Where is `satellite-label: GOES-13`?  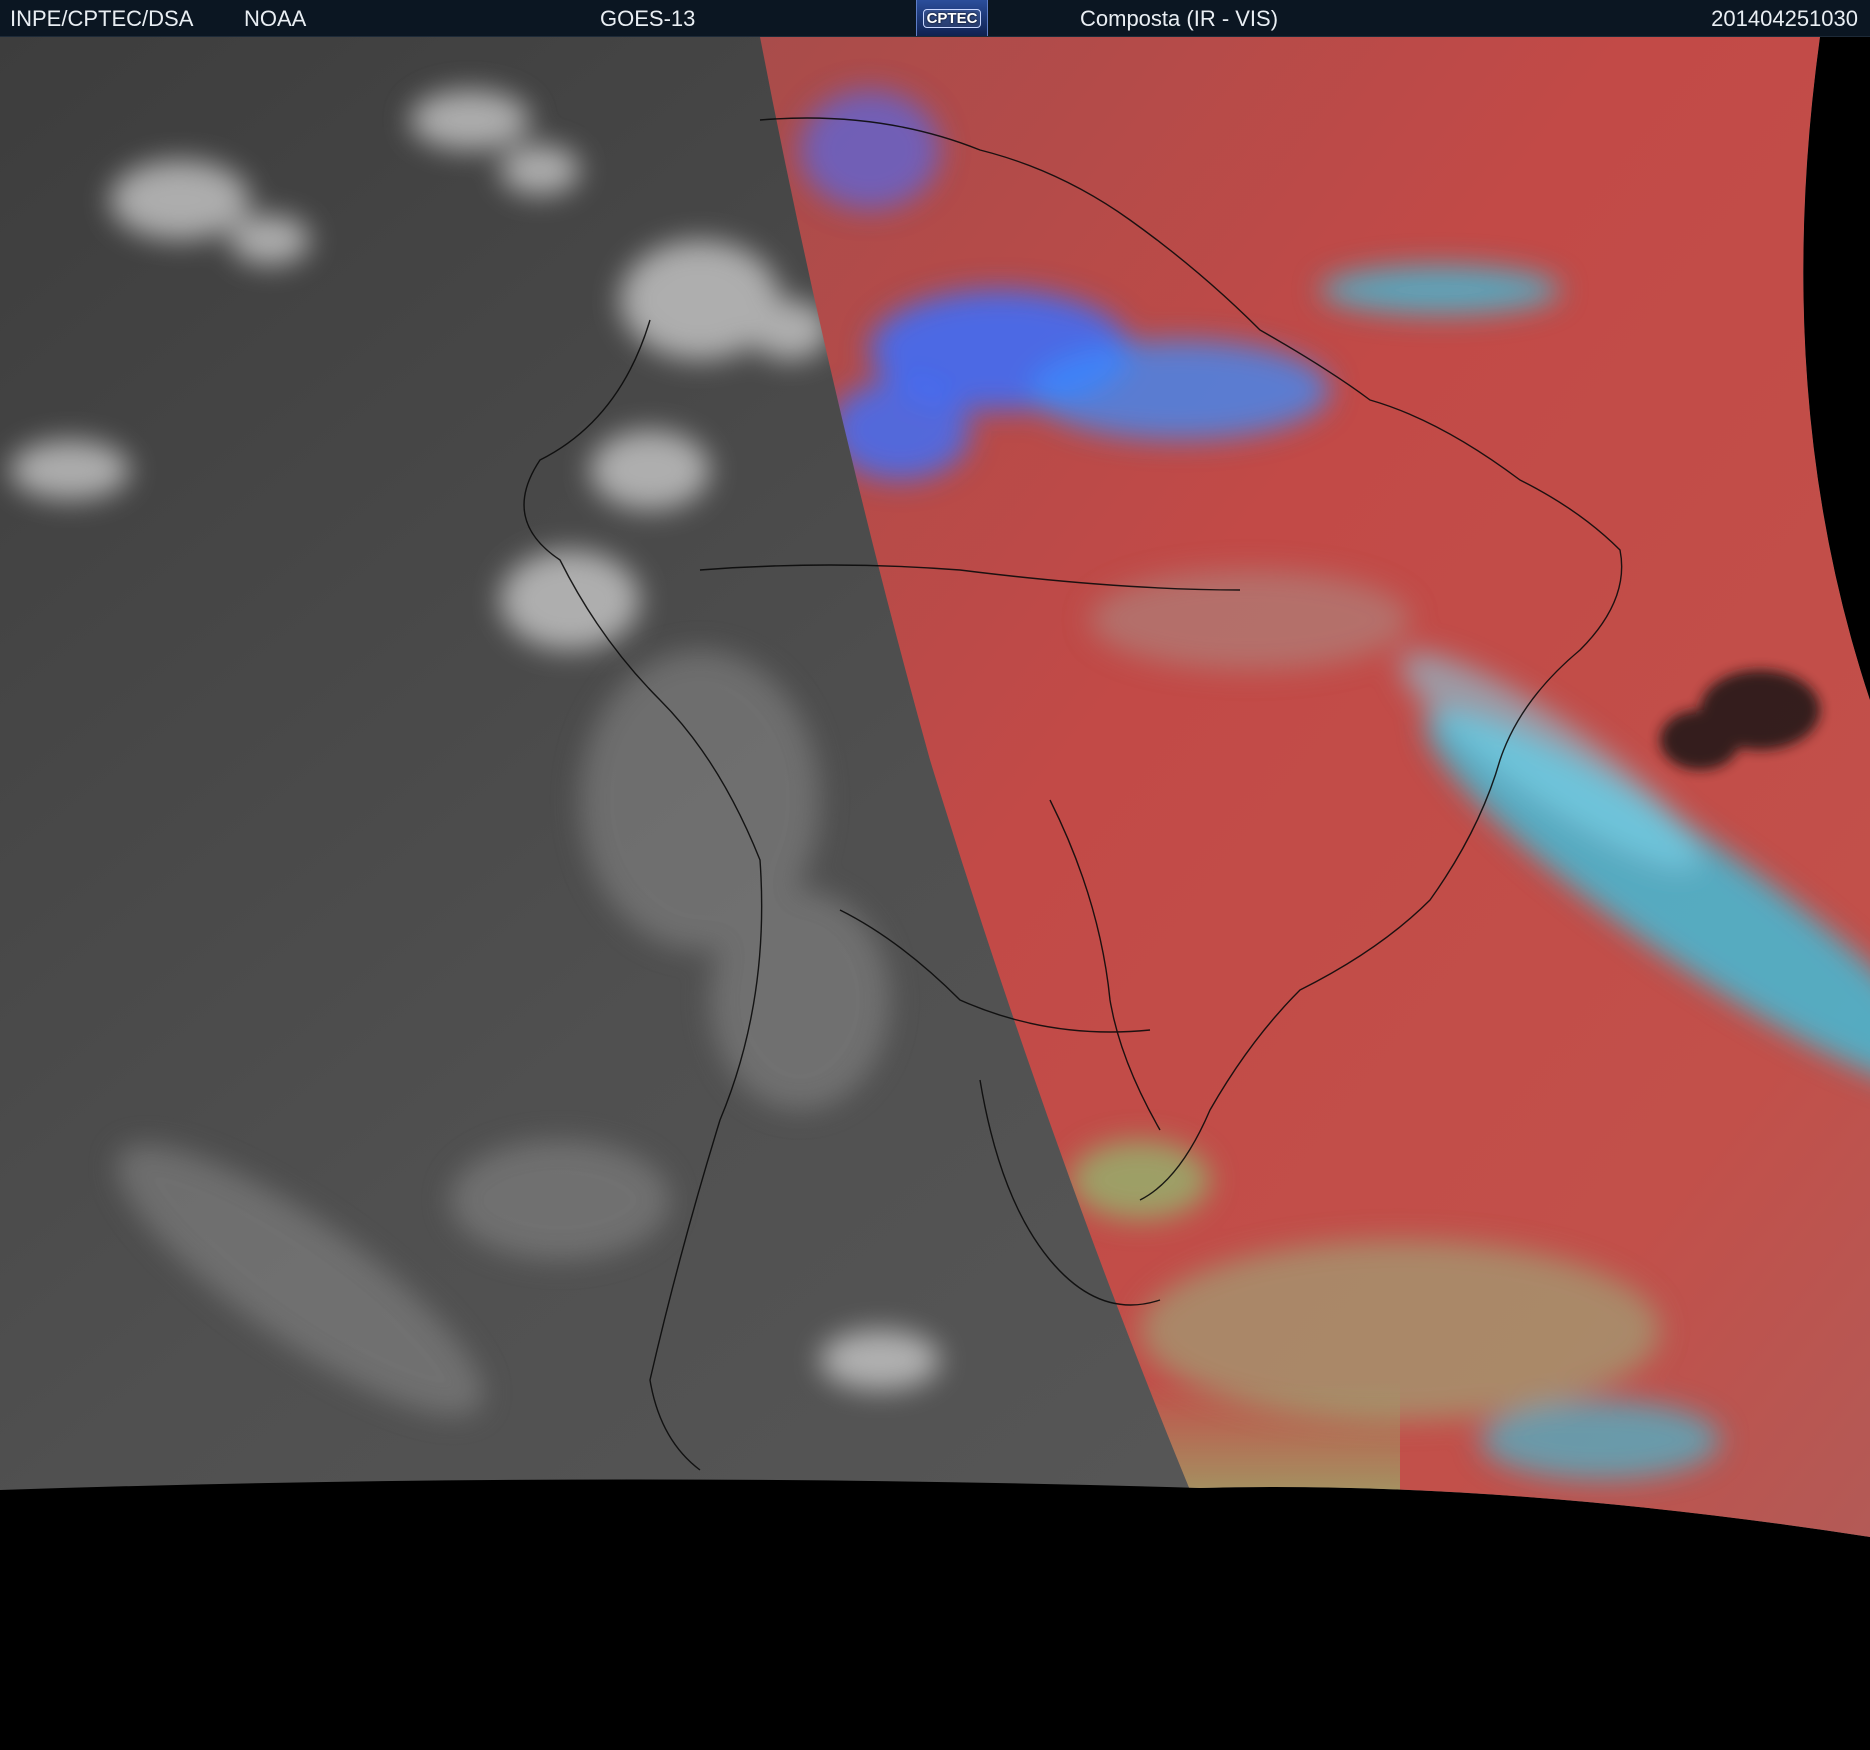 satellite-label: GOES-13 is located at coordinates (648, 18).